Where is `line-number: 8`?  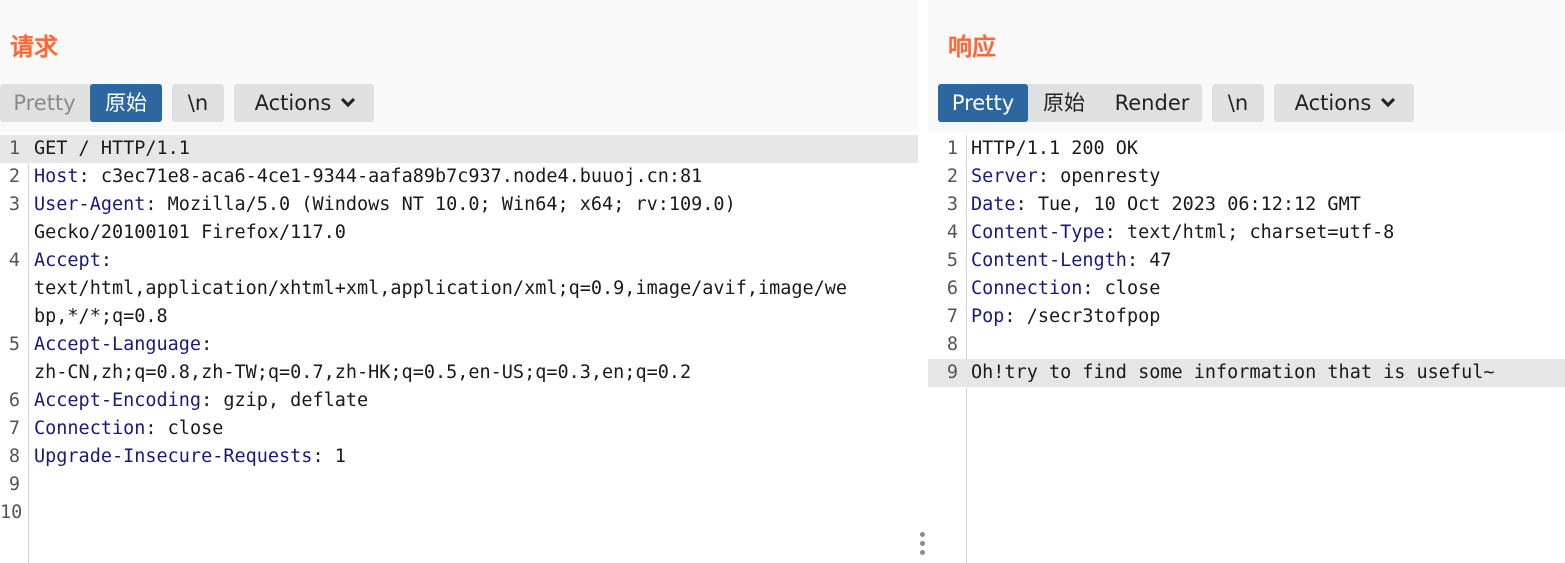 line-number: 8 is located at coordinates (14, 456).